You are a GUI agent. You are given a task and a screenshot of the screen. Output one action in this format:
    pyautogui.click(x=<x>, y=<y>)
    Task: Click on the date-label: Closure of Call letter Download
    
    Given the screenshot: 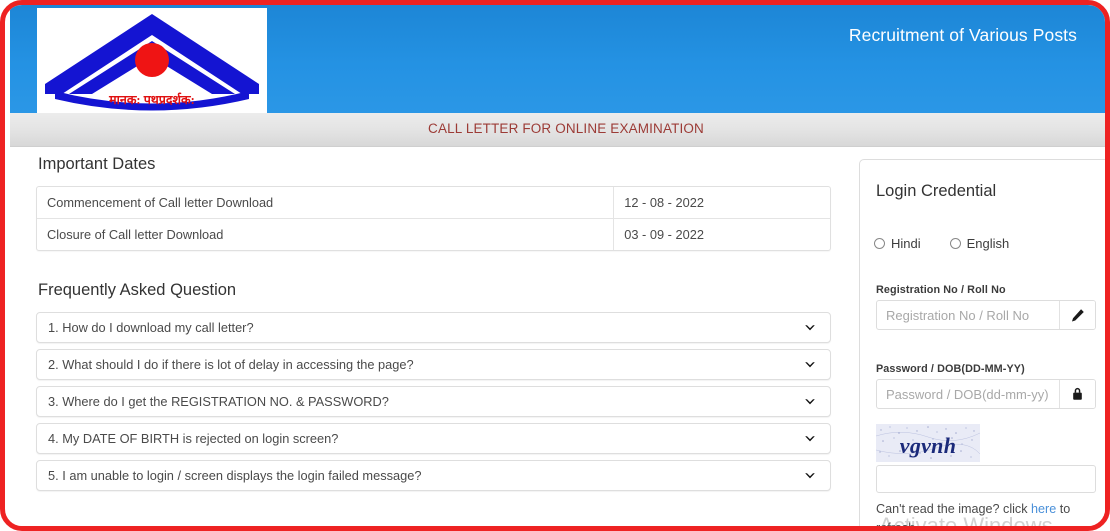 What is the action you would take?
    pyautogui.click(x=326, y=234)
    